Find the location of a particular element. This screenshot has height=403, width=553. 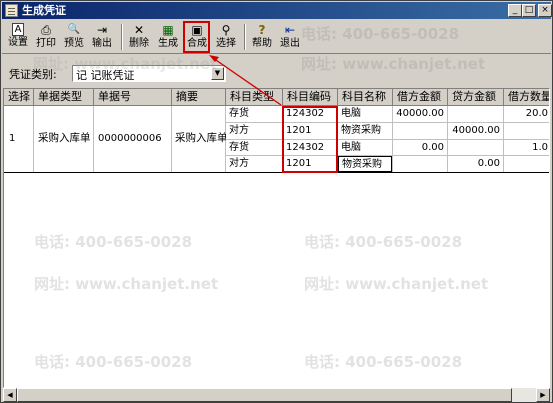

settings-icon: A is located at coordinates (18, 29).